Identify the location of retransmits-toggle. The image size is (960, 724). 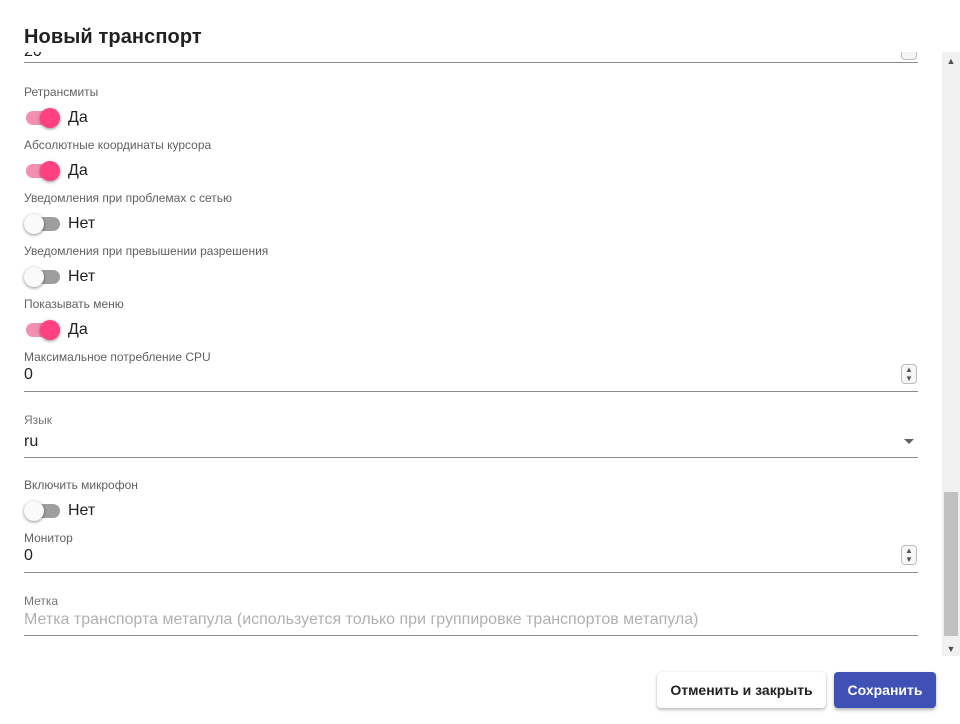
(42, 118).